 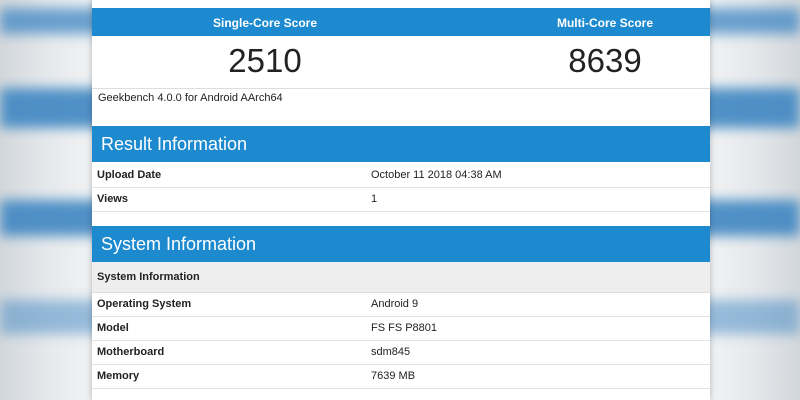 What do you see at coordinates (374, 199) in the screenshot?
I see `row-value: 1` at bounding box center [374, 199].